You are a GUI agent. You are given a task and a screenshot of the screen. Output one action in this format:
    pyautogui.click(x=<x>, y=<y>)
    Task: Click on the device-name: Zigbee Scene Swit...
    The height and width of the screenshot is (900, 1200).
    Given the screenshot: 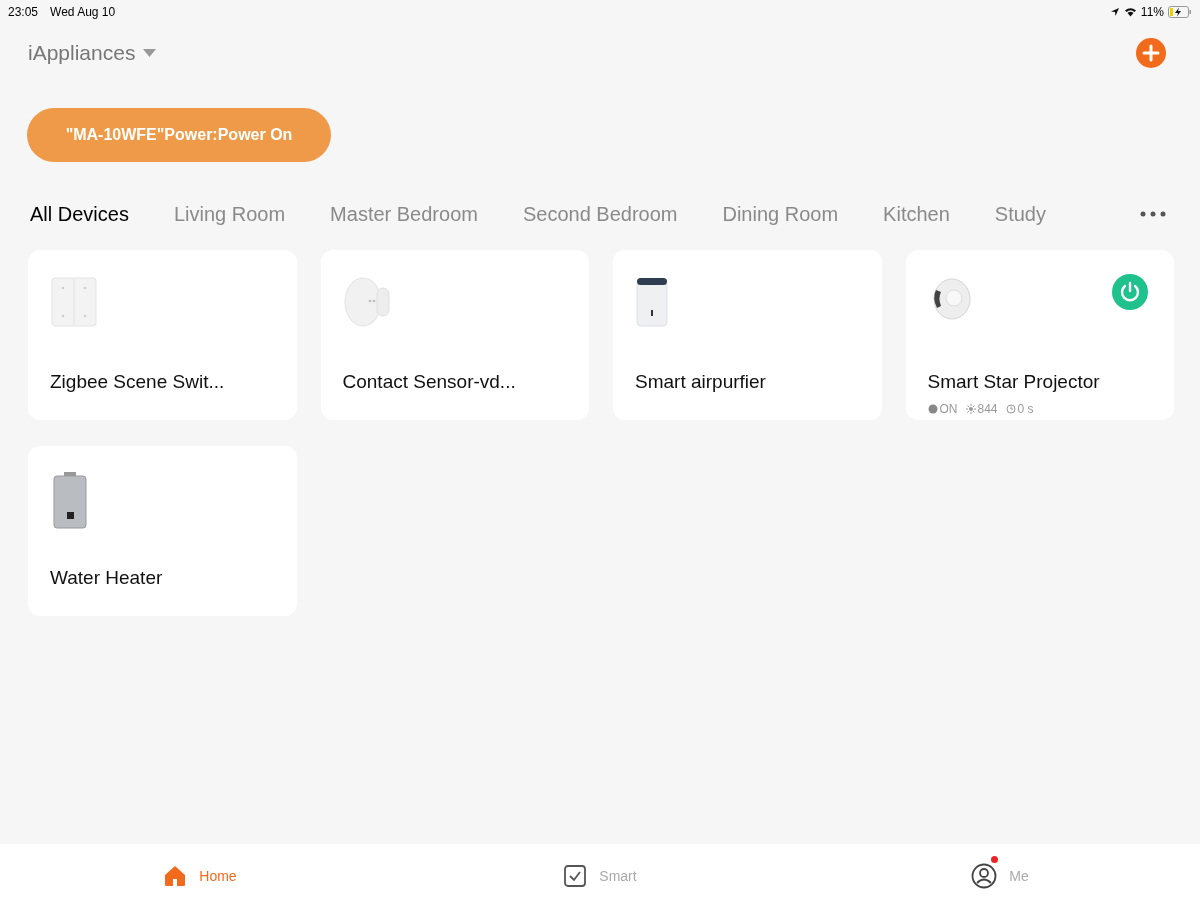 What is the action you would take?
    pyautogui.click(x=137, y=382)
    